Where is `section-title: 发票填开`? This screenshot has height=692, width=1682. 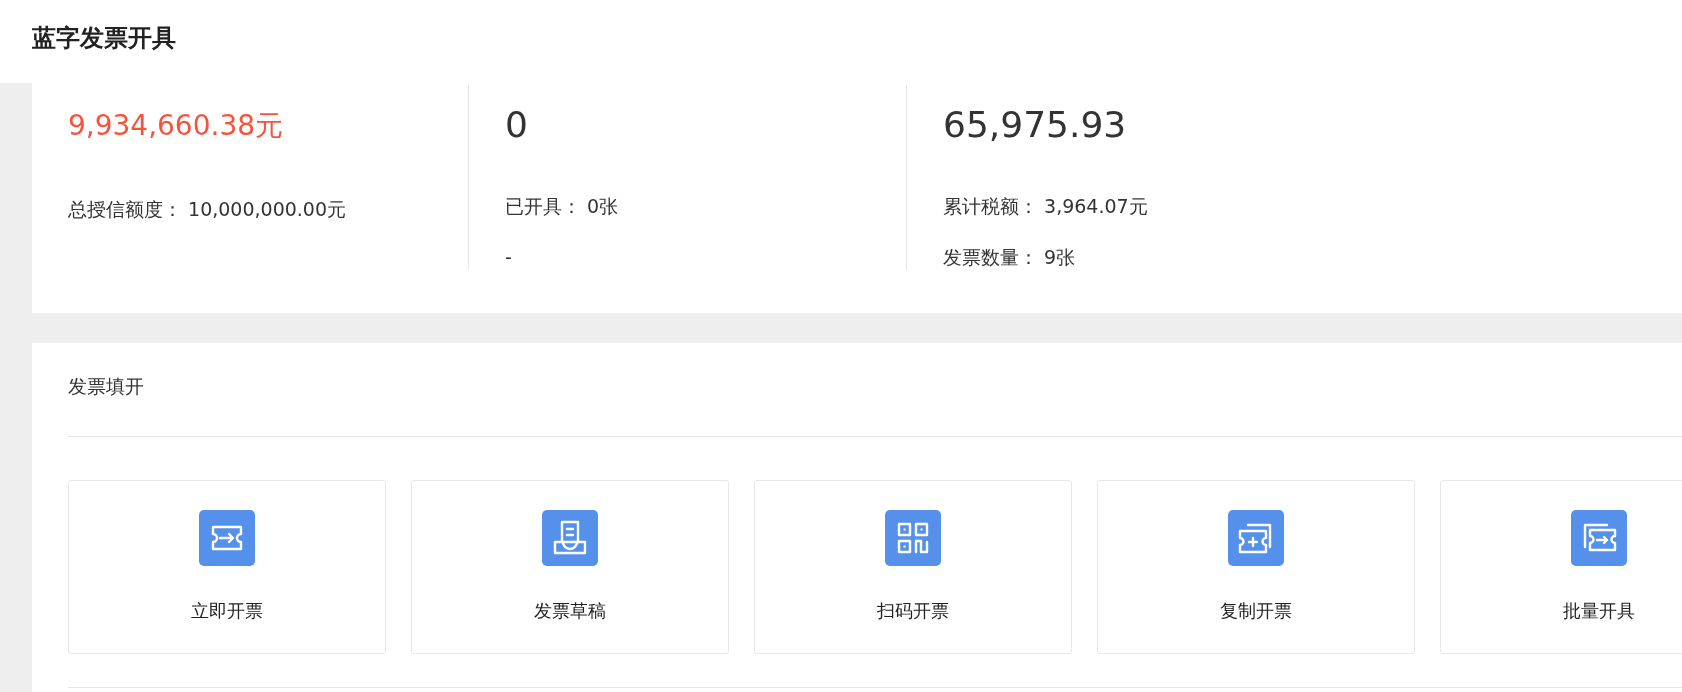 section-title: 发票填开 is located at coordinates (106, 386).